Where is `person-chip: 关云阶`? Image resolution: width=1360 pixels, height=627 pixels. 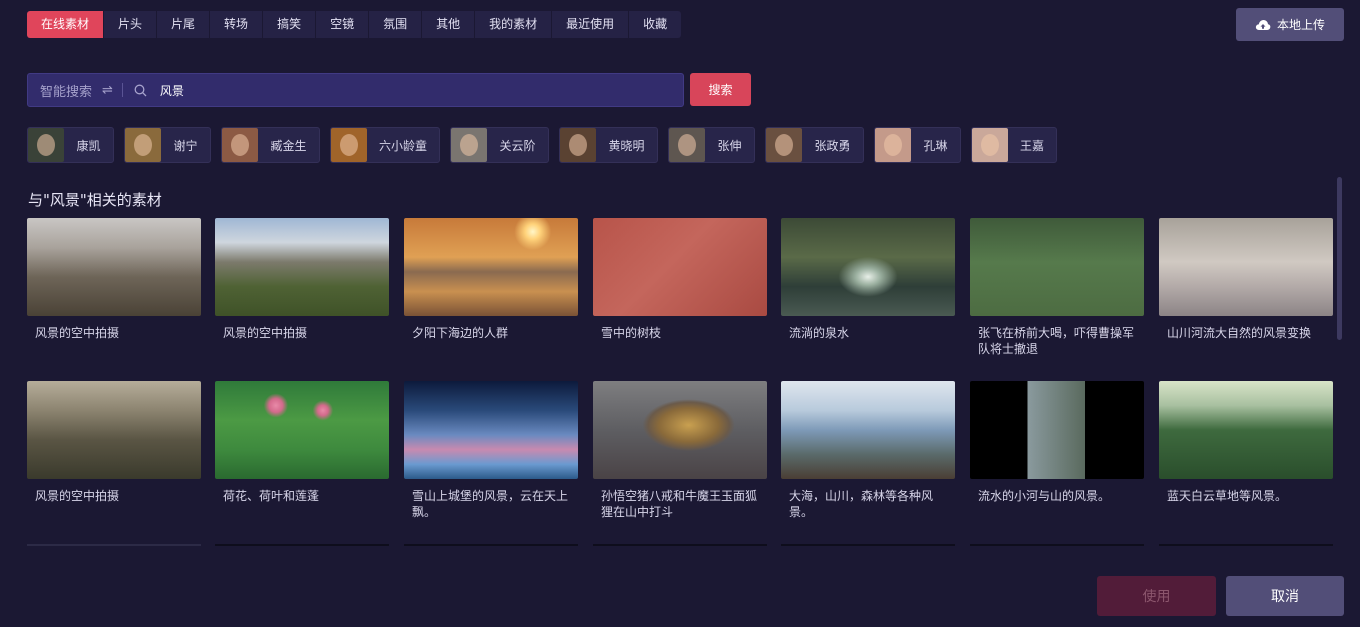
person-chip: 关云阶 is located at coordinates (499, 145).